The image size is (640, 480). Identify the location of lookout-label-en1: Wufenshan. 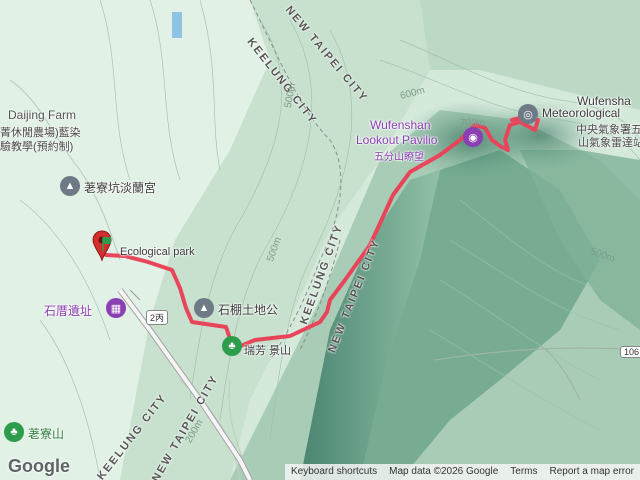
(400, 125).